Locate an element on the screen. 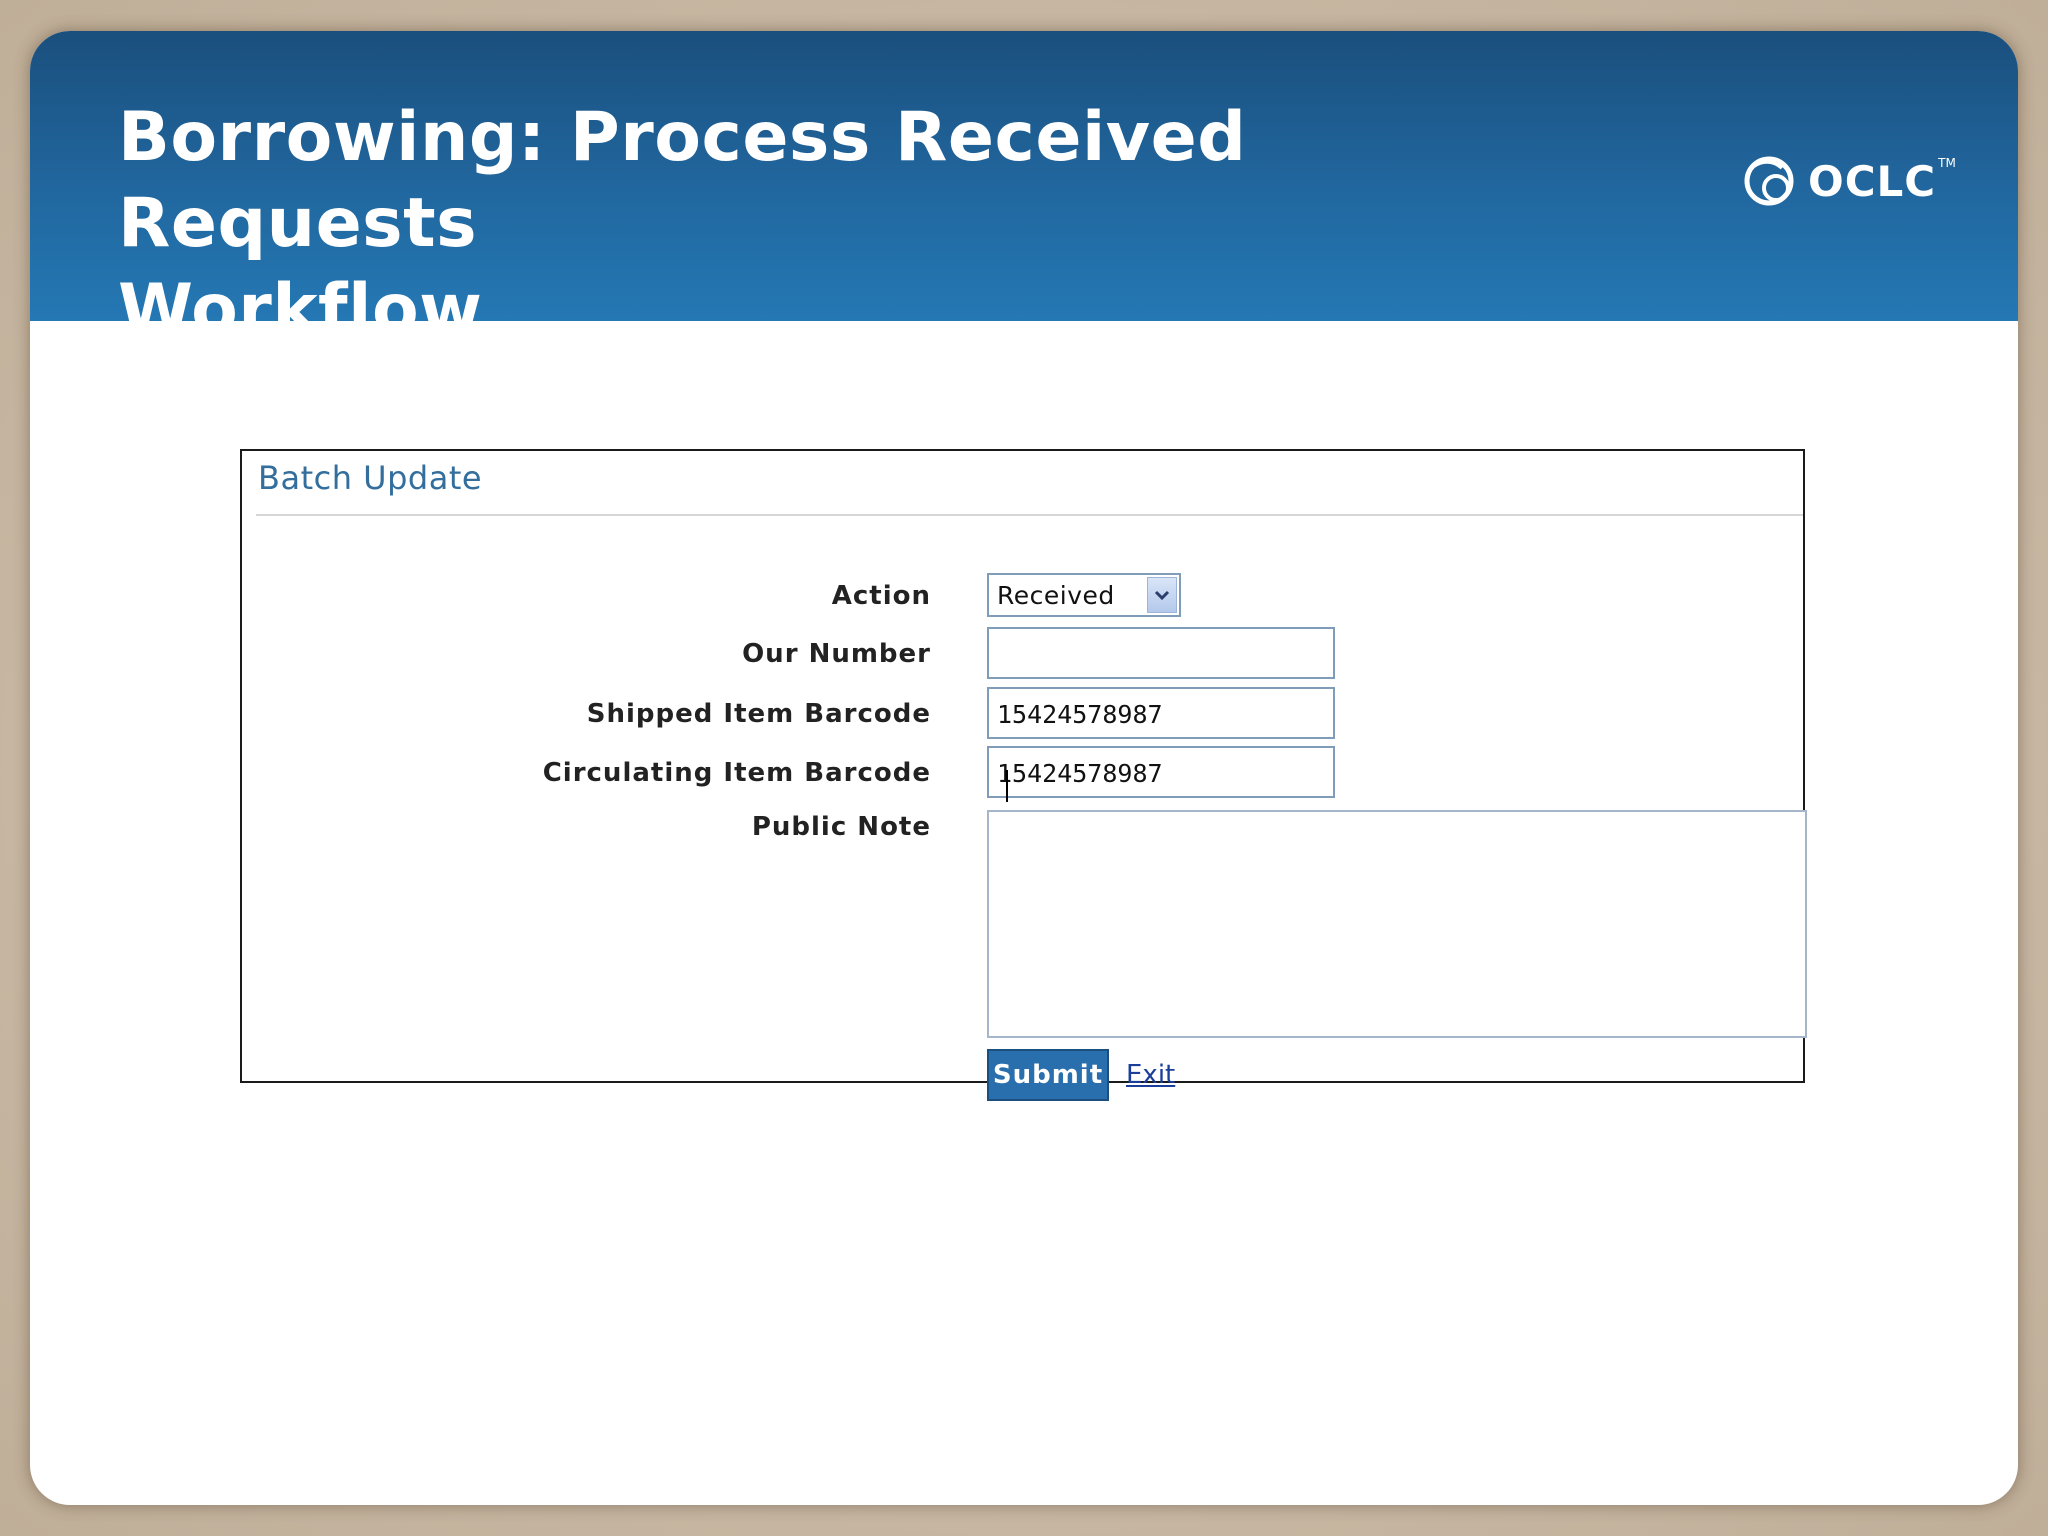 Image resolution: width=2048 pixels, height=1536 pixels. circulating-item-barcode-label: Circulating Item Barcode is located at coordinates (736, 773).